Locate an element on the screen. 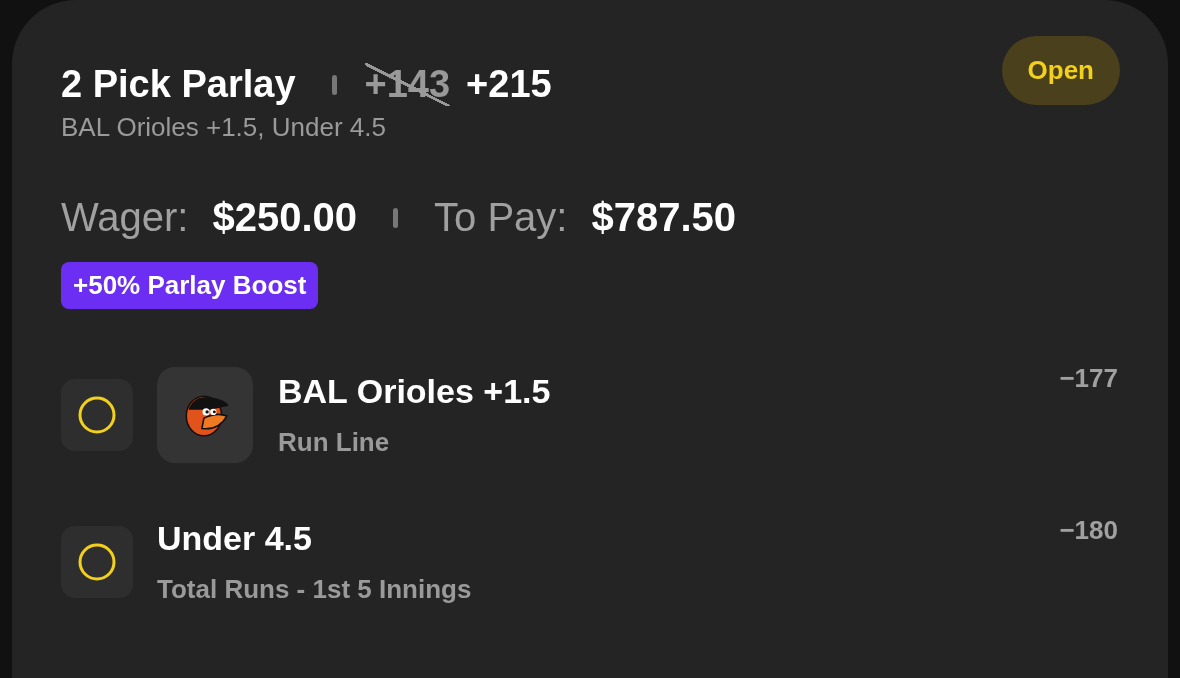  bet-odds: +215 is located at coordinates (509, 84).